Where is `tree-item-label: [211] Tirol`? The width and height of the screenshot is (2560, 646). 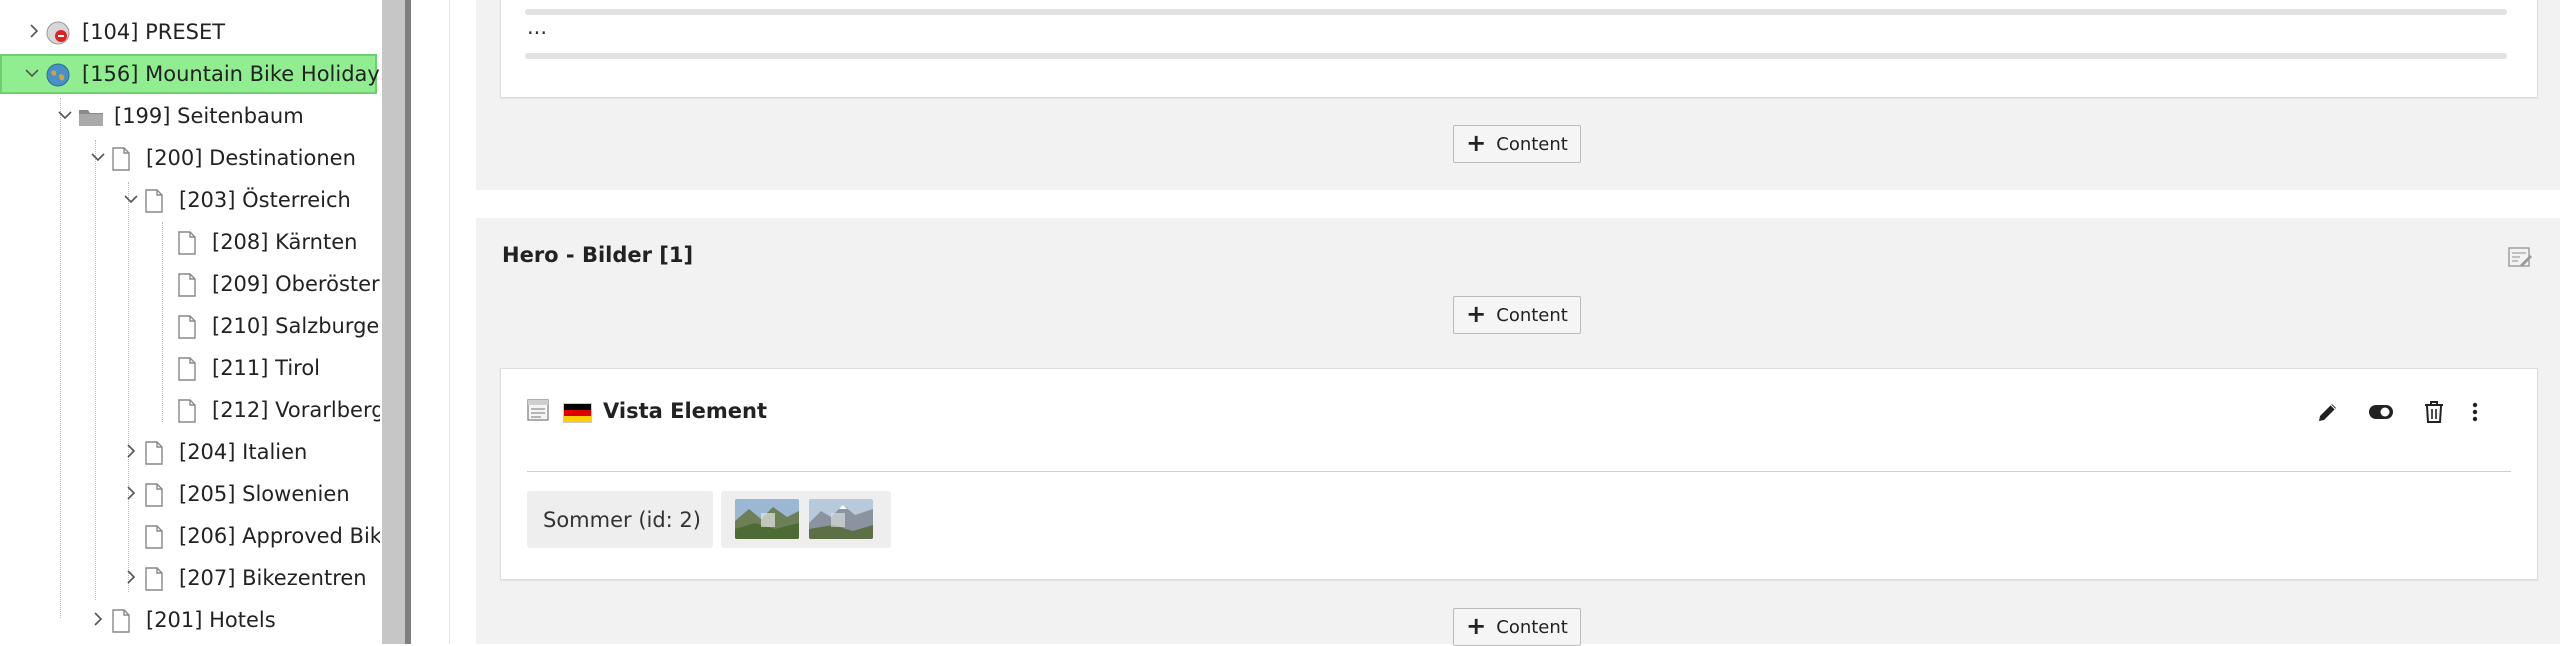 tree-item-label: [211] Tirol is located at coordinates (266, 368).